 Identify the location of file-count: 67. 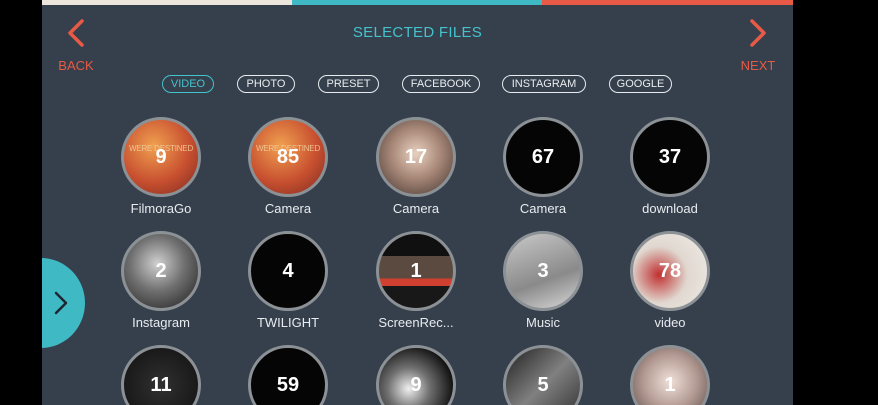
(543, 156).